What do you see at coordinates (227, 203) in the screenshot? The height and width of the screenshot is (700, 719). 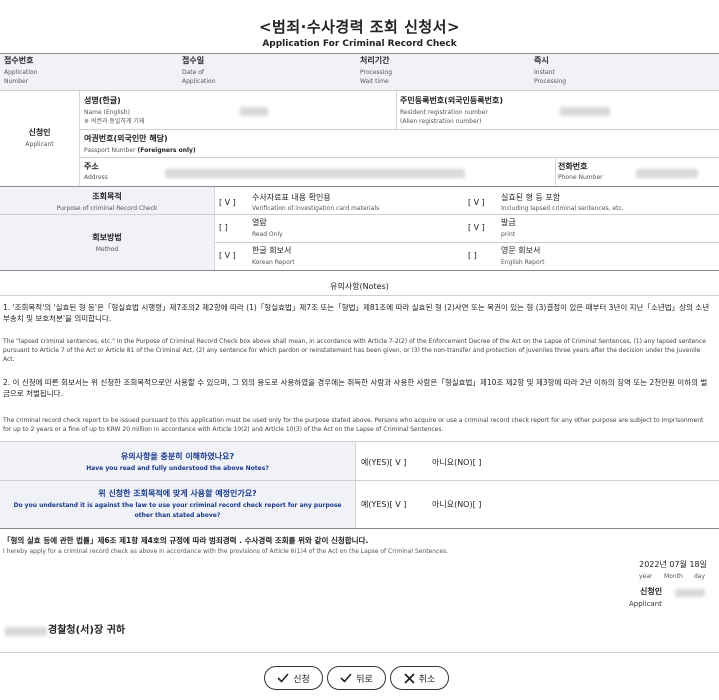 I see `purpose-opt1-checkbox: [ V ]` at bounding box center [227, 203].